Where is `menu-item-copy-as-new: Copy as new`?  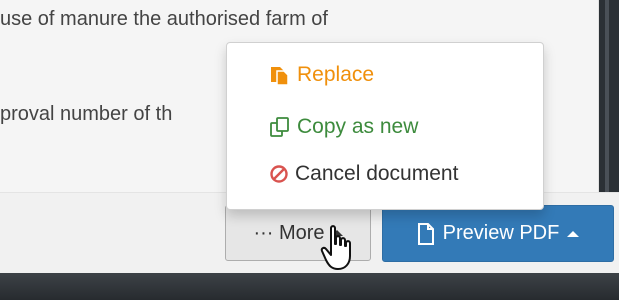 menu-item-copy-as-new: Copy as new is located at coordinates (343, 127).